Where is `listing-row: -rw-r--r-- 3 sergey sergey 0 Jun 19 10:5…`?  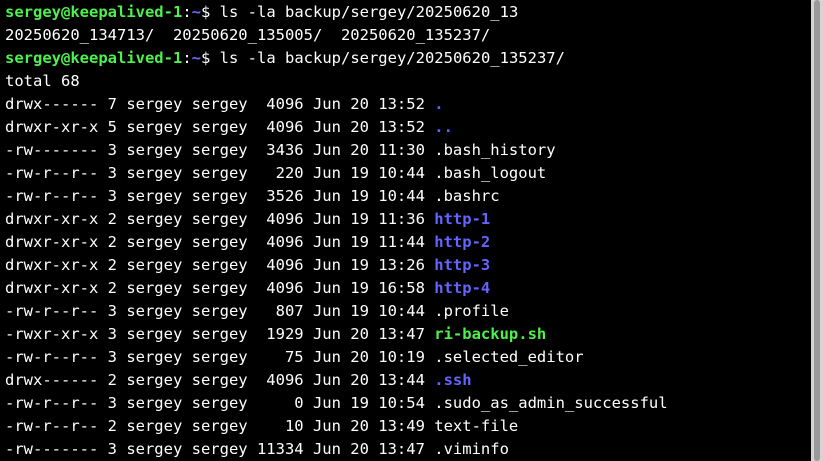
listing-row: -rw-r--r-- 3 sergey sergey 0 Jun 19 10:5… is located at coordinates (336, 403).